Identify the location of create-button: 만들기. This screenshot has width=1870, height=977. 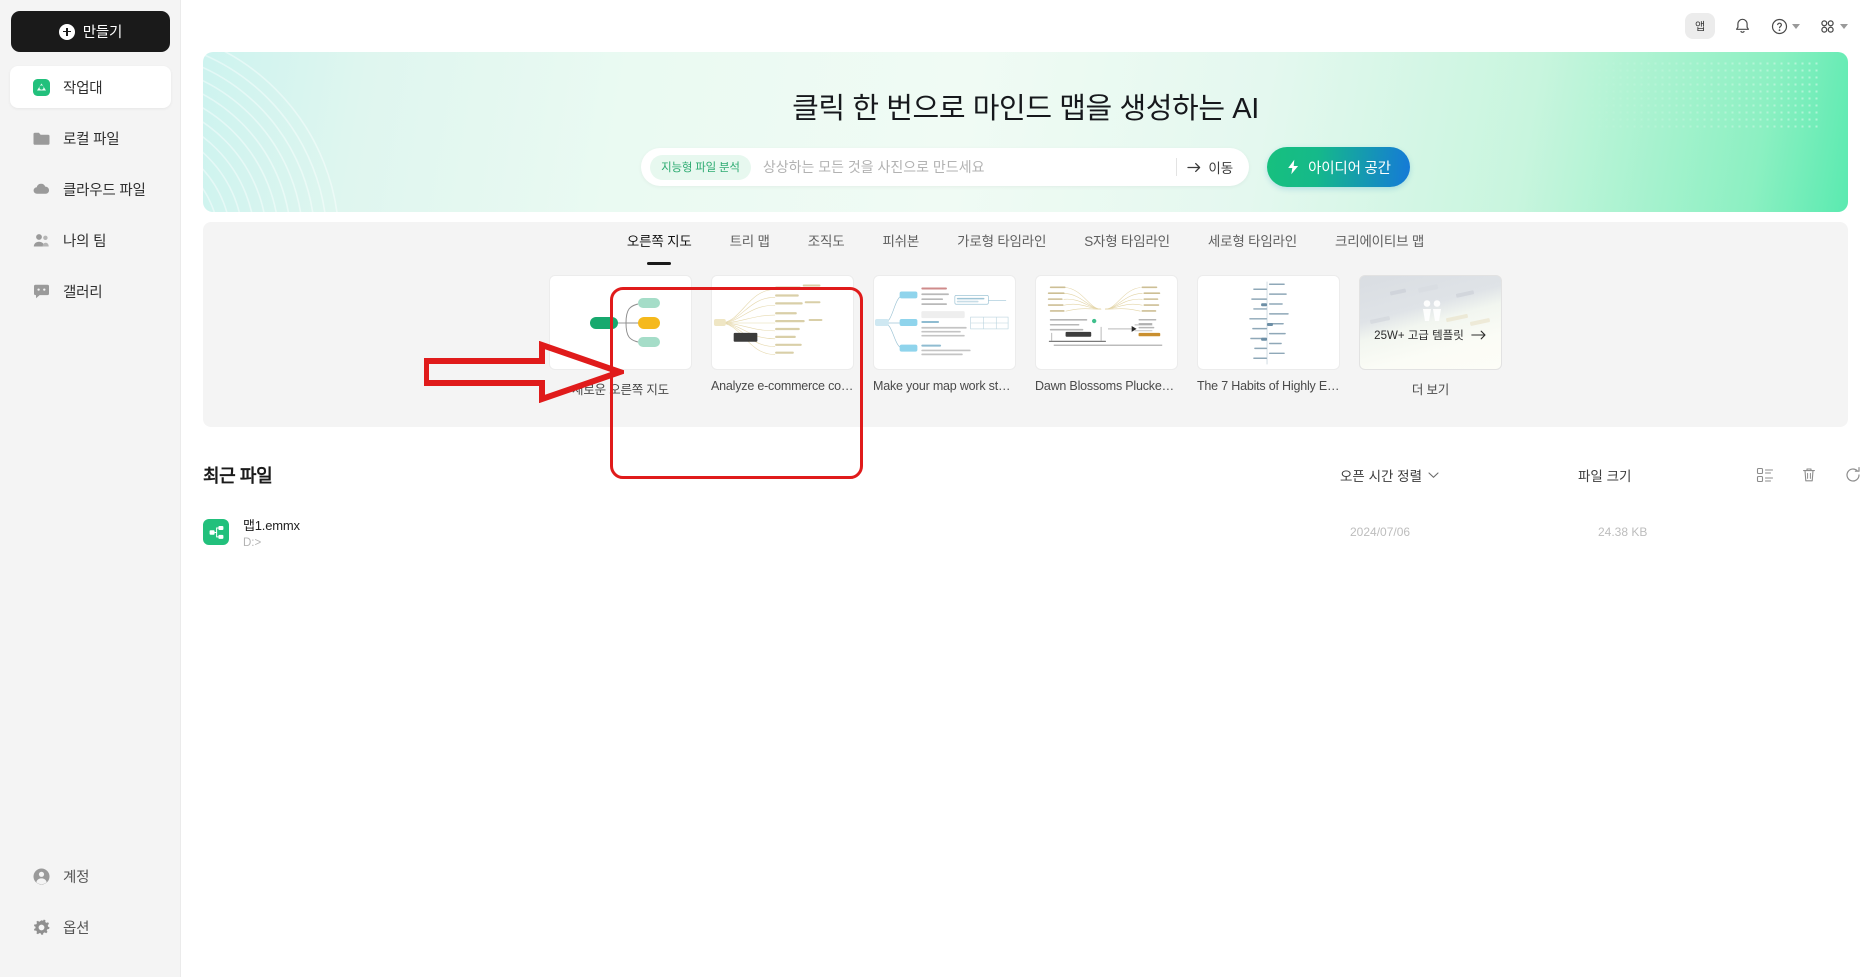
(90, 31).